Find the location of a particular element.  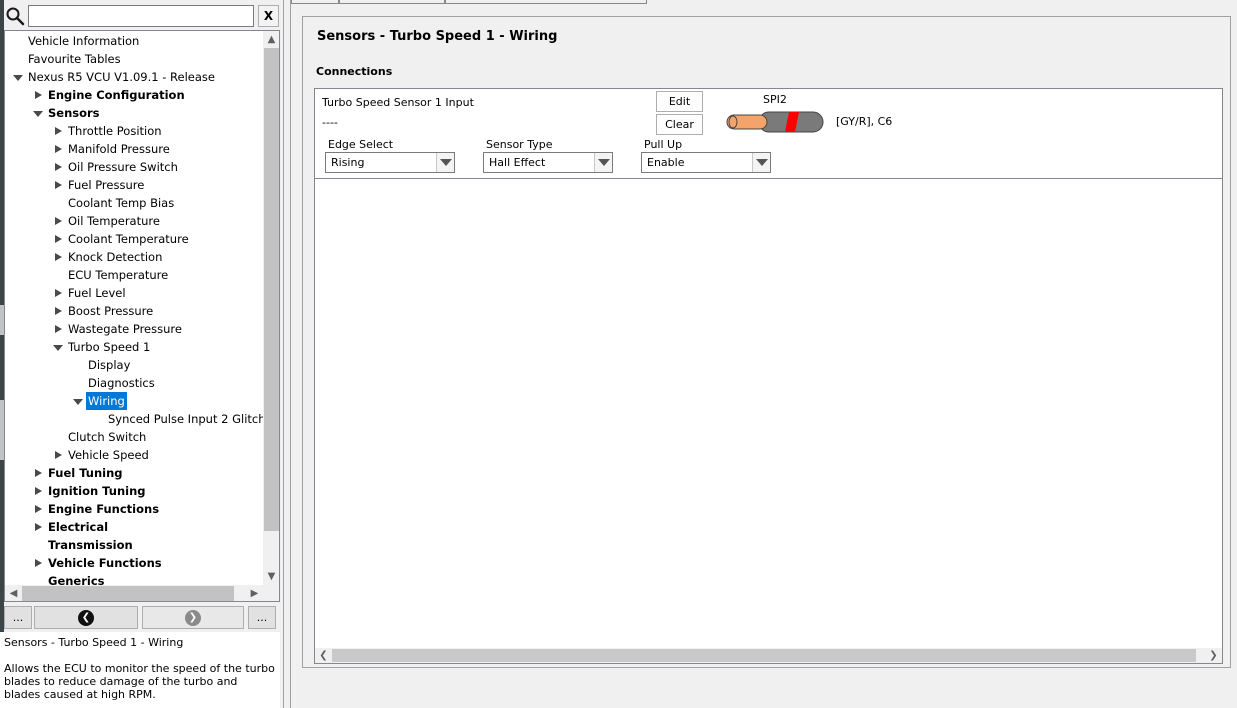

tree-item: Fuel Tuning is located at coordinates (134, 473).